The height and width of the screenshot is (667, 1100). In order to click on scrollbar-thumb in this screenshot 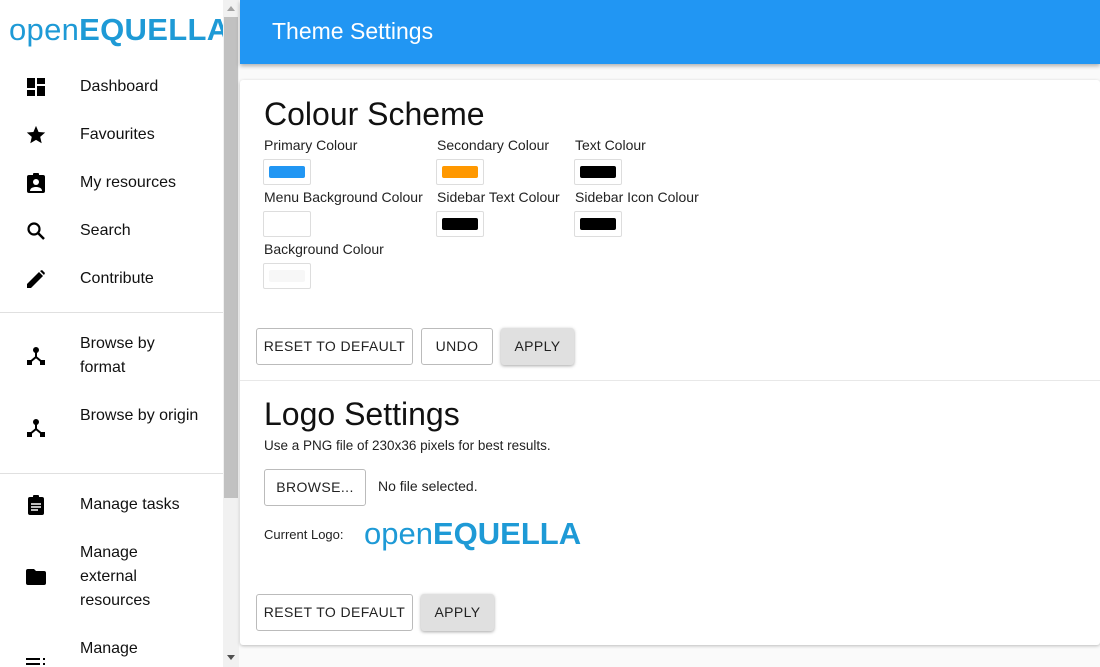, I will do `click(231, 257)`.